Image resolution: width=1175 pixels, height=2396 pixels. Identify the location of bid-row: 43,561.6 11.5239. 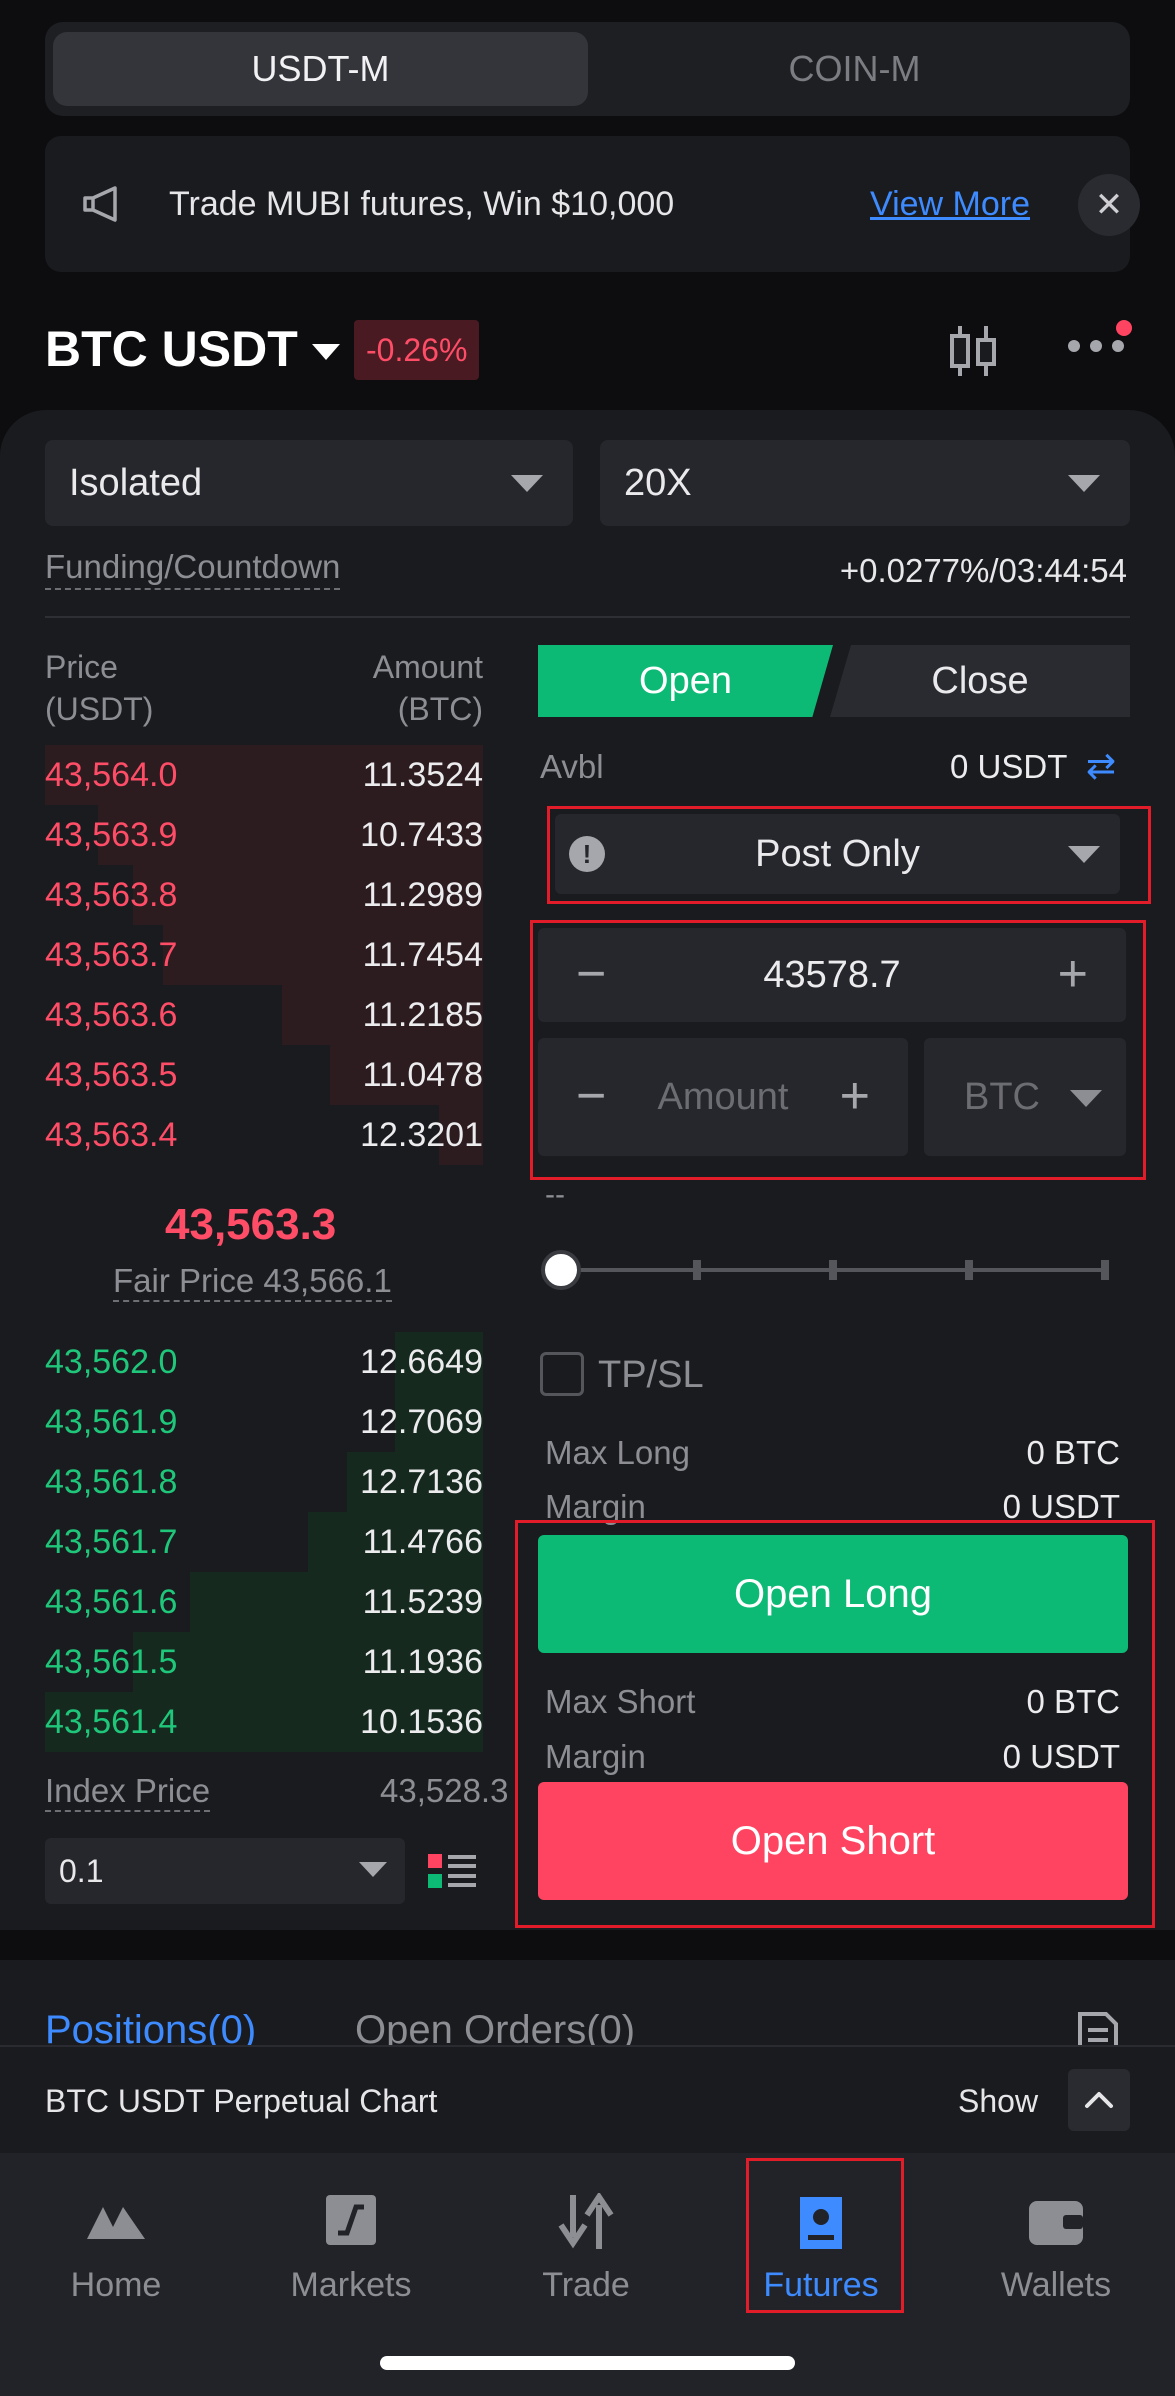
(264, 1602).